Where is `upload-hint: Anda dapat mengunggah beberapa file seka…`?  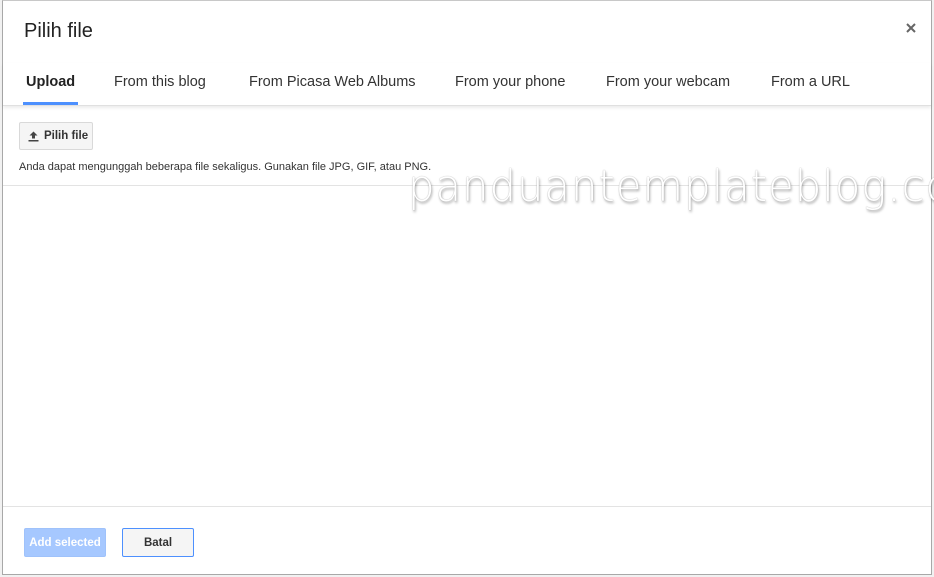 upload-hint: Anda dapat mengunggah beberapa file seka… is located at coordinates (225, 167).